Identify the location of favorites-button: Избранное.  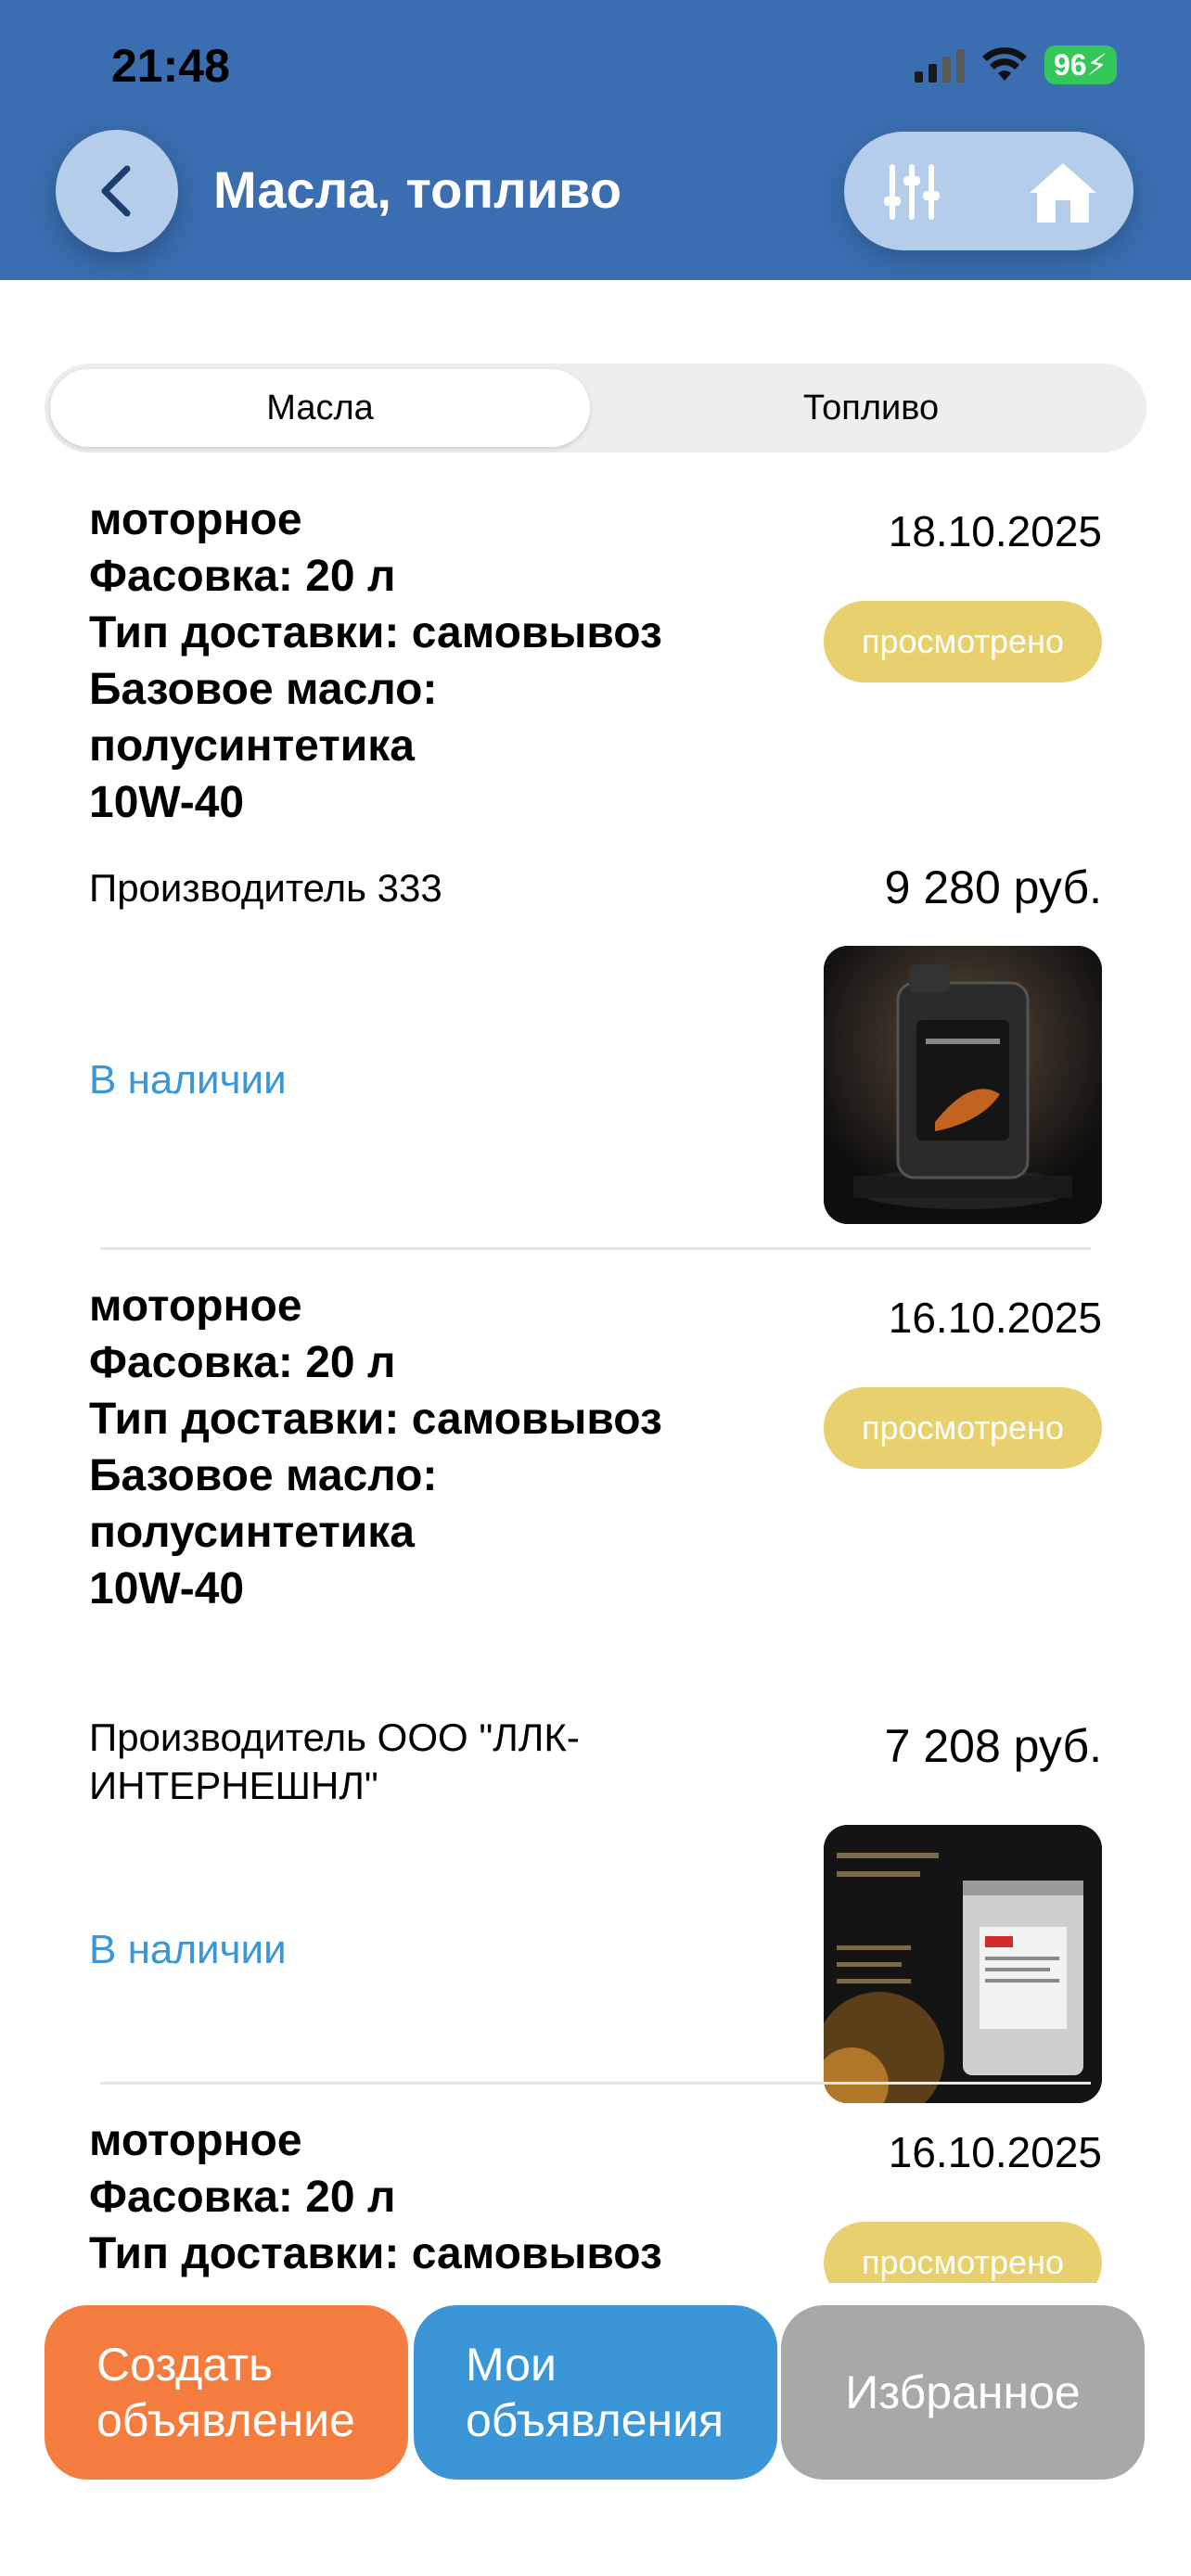
(963, 2393).